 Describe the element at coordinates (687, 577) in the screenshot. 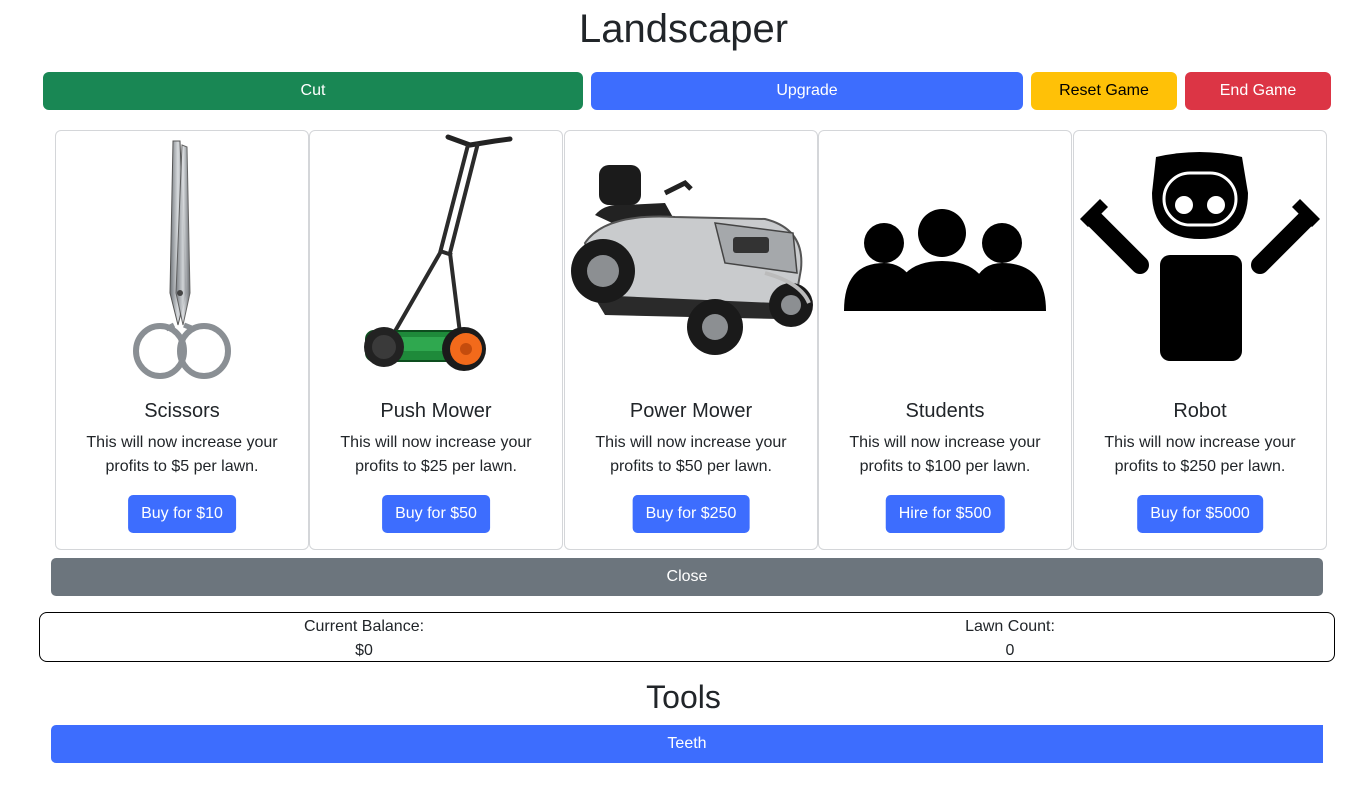

I see `close-button: Close` at that location.